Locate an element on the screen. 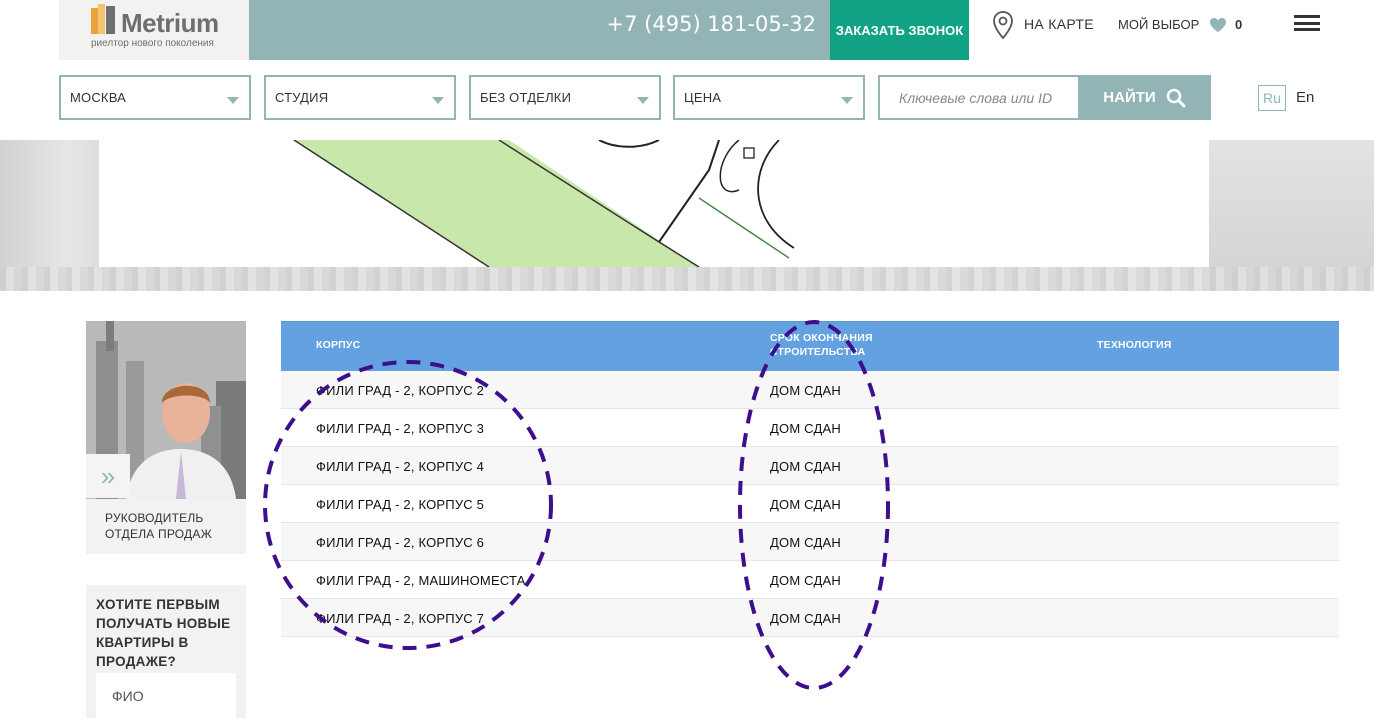  table-row: ФИЛИ ГРАД - 2, КОРПУС 2 ДОМ СДАН is located at coordinates (810, 390).